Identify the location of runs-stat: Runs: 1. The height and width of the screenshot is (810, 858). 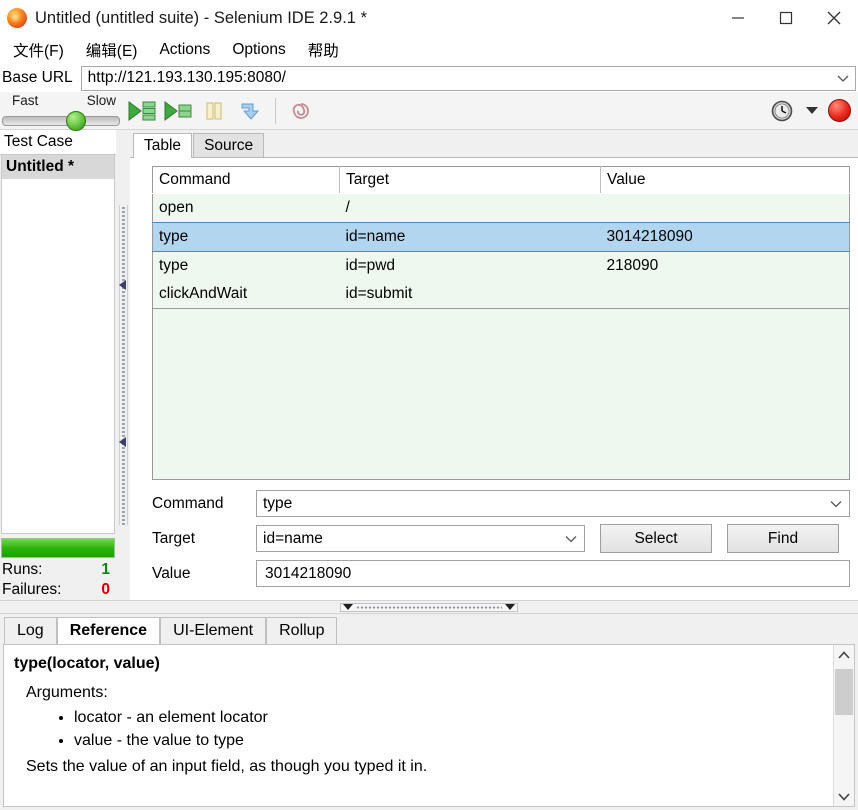
(58, 570).